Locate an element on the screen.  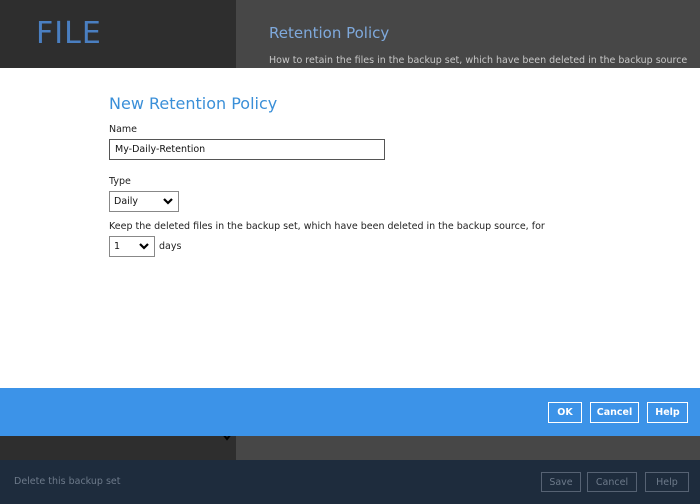
background-cancel-button: Cancel is located at coordinates (612, 482).